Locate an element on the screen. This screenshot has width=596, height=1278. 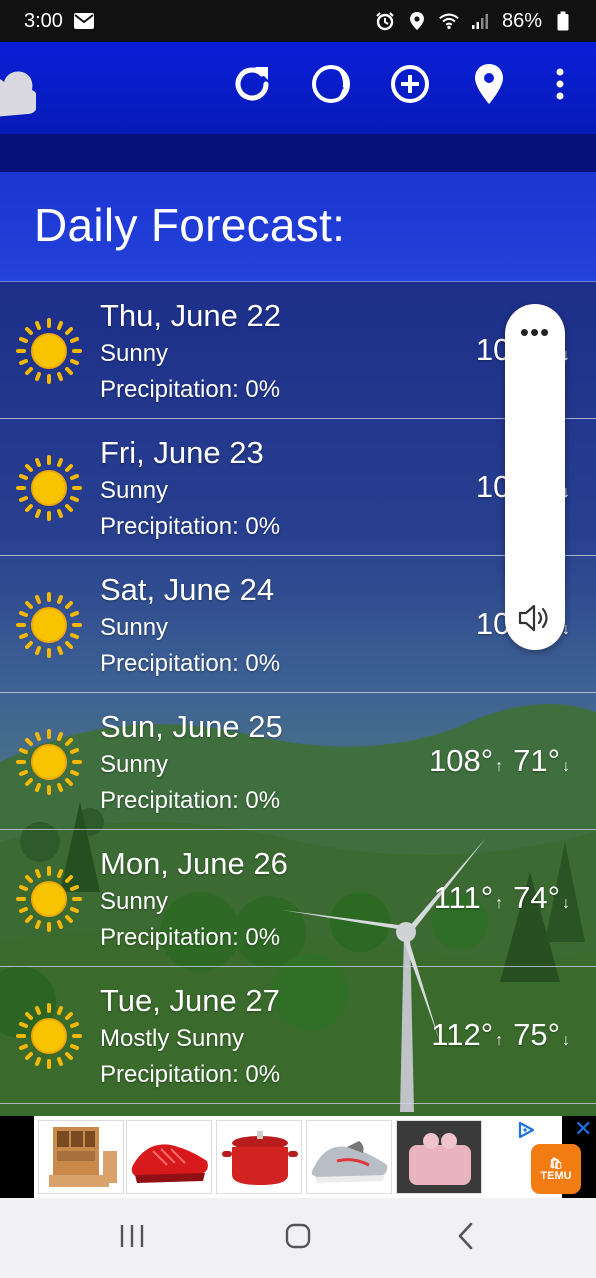
ad-close-button: ✕ is located at coordinates (584, 1129).